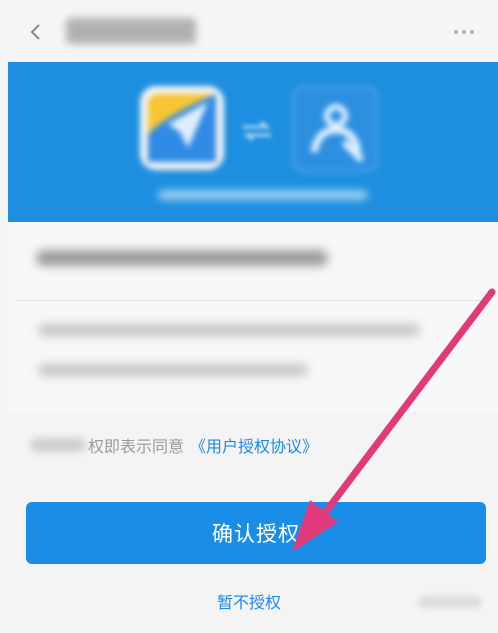 Image resolution: width=498 pixels, height=633 pixels. I want to click on link-arrows-icon, so click(257, 131).